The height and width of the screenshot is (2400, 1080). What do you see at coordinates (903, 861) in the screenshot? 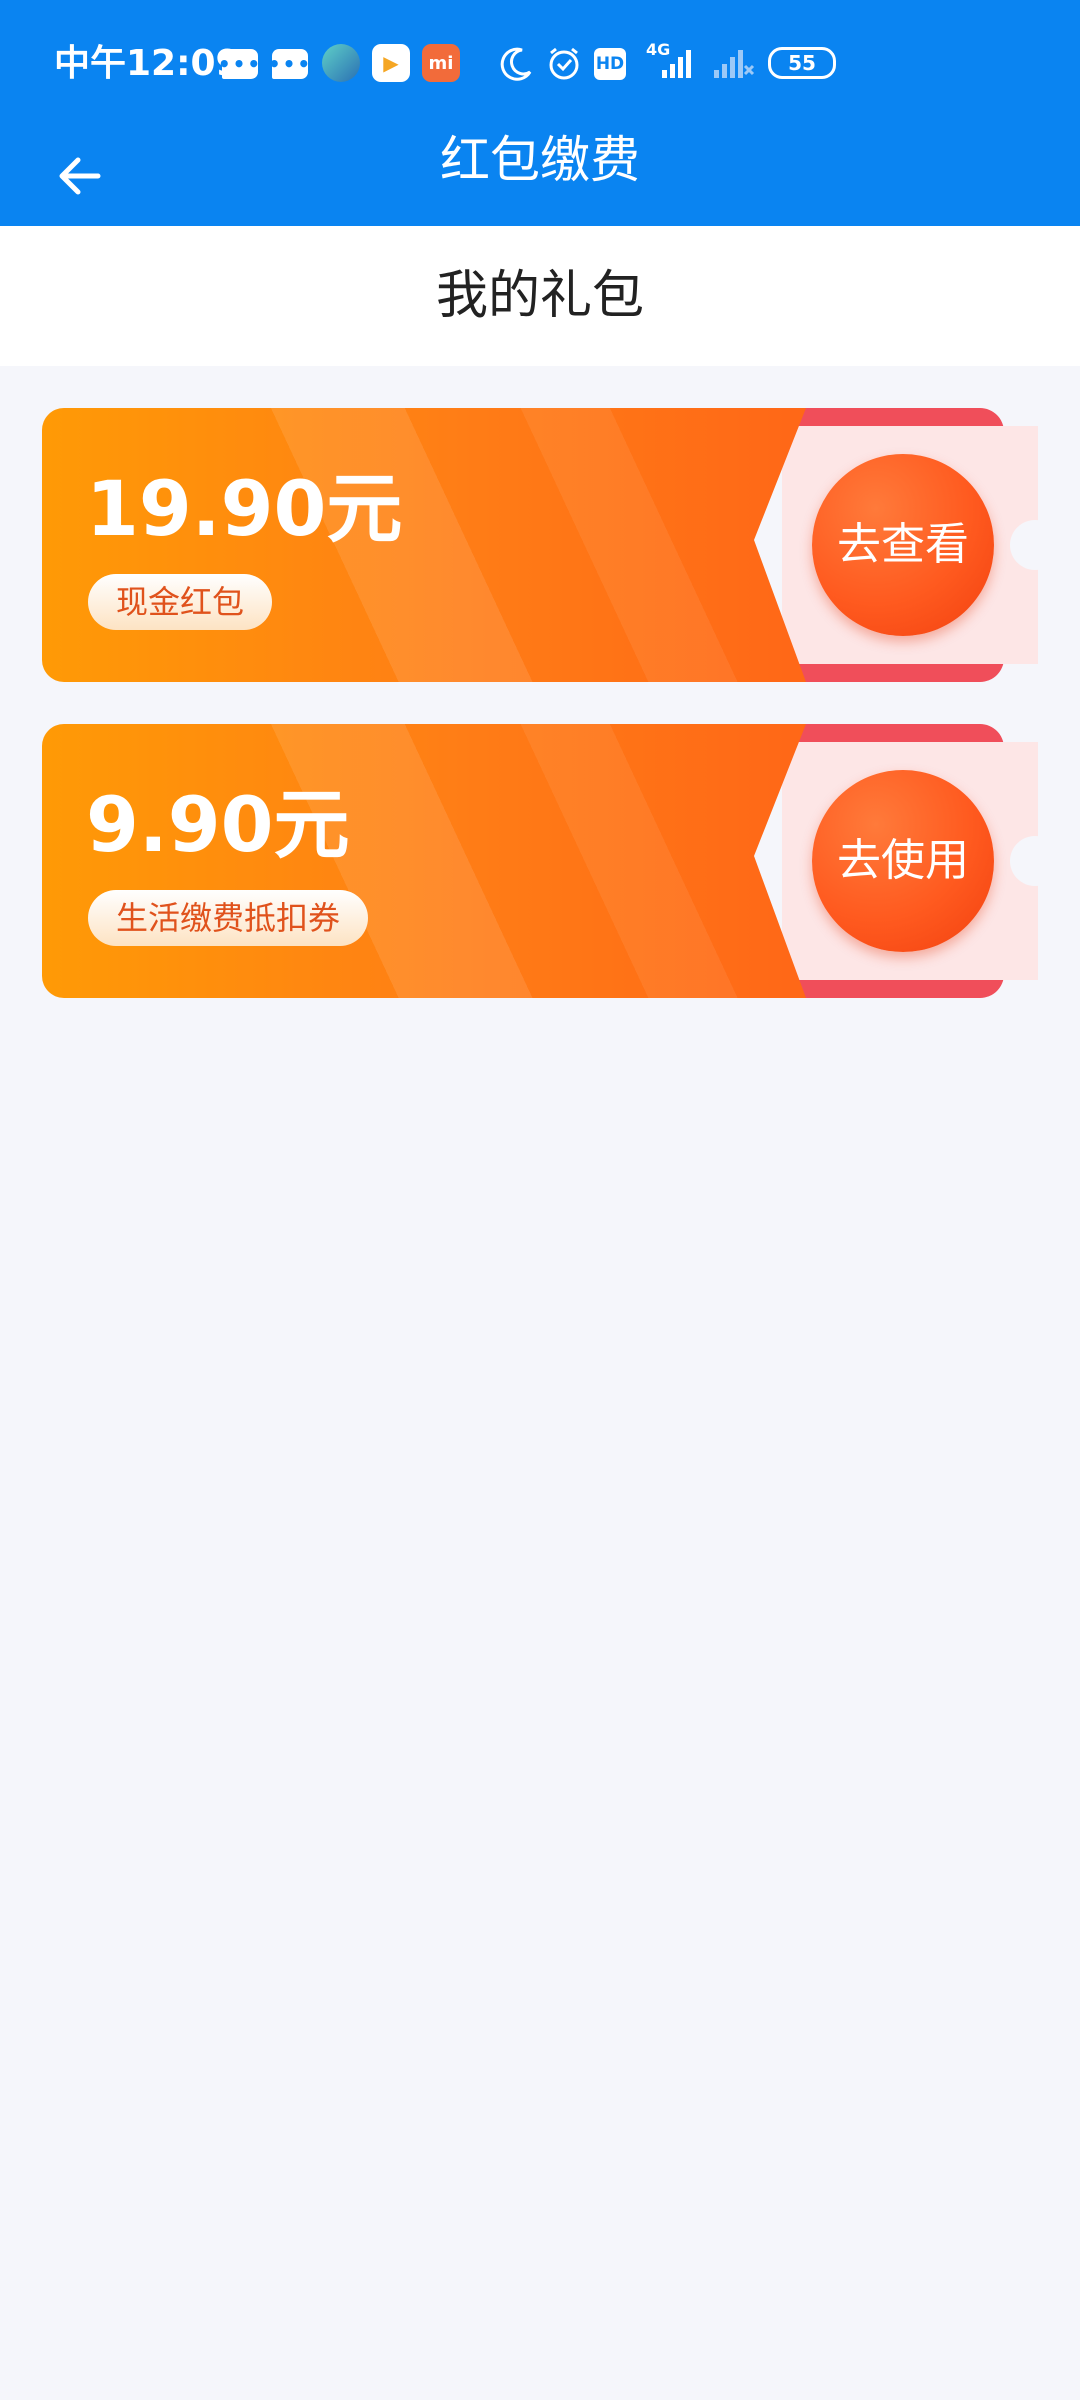
I see `use-button: 去使用` at bounding box center [903, 861].